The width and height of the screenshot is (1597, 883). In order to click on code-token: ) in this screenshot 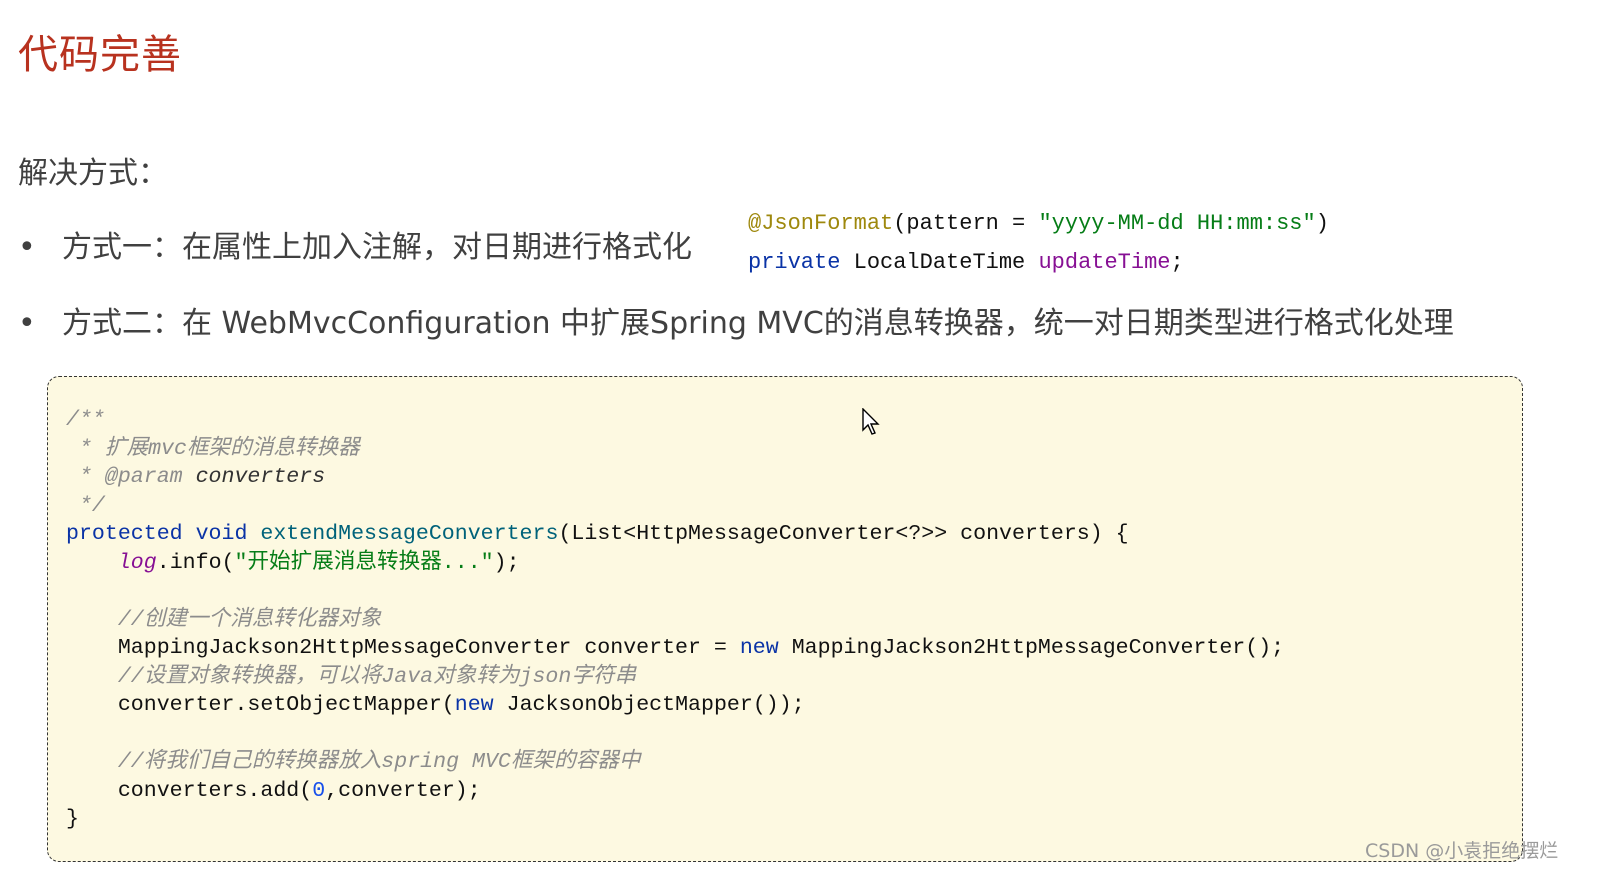, I will do `click(1322, 223)`.